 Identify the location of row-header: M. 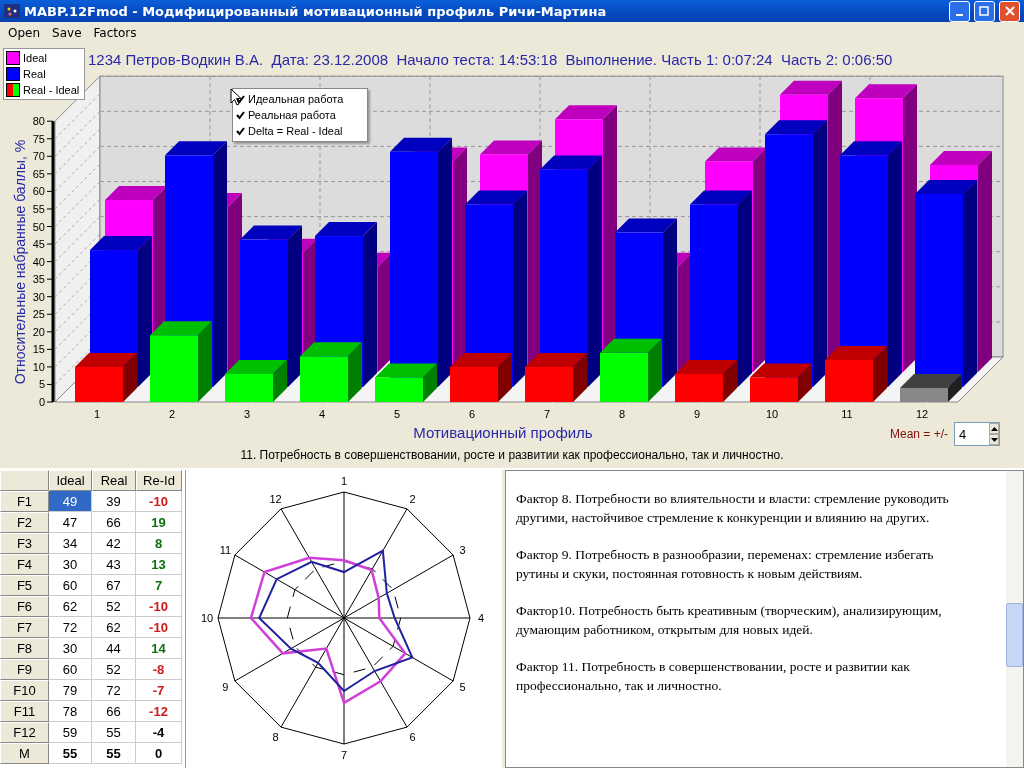
(24, 753).